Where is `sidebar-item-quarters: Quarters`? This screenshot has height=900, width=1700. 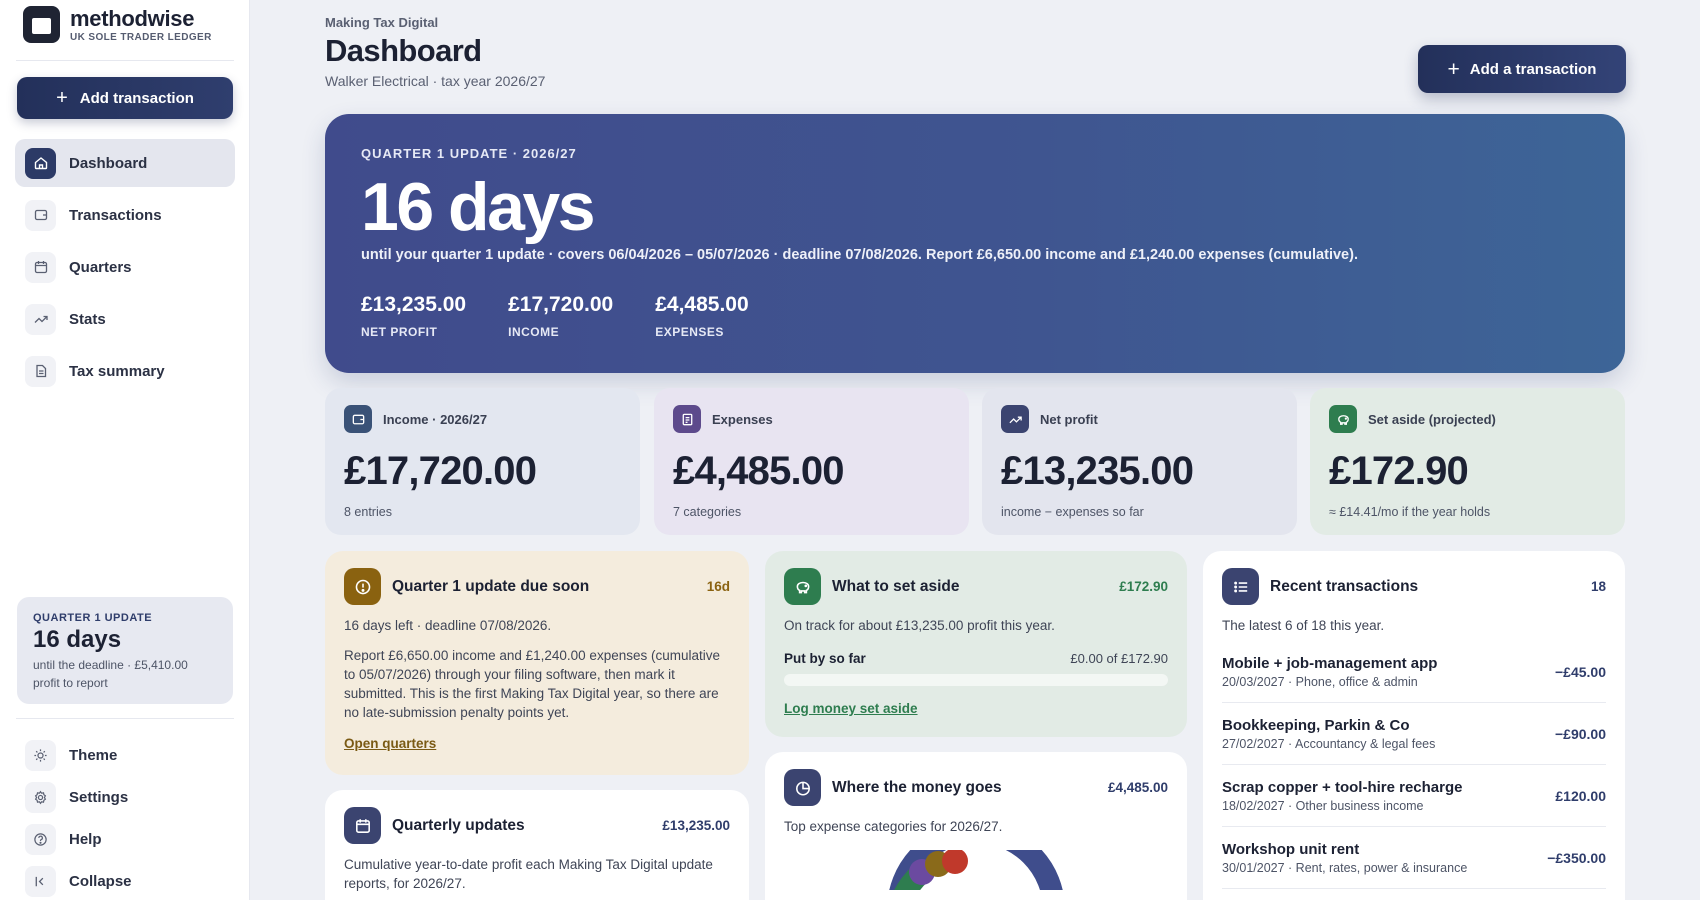 sidebar-item-quarters: Quarters is located at coordinates (125, 267).